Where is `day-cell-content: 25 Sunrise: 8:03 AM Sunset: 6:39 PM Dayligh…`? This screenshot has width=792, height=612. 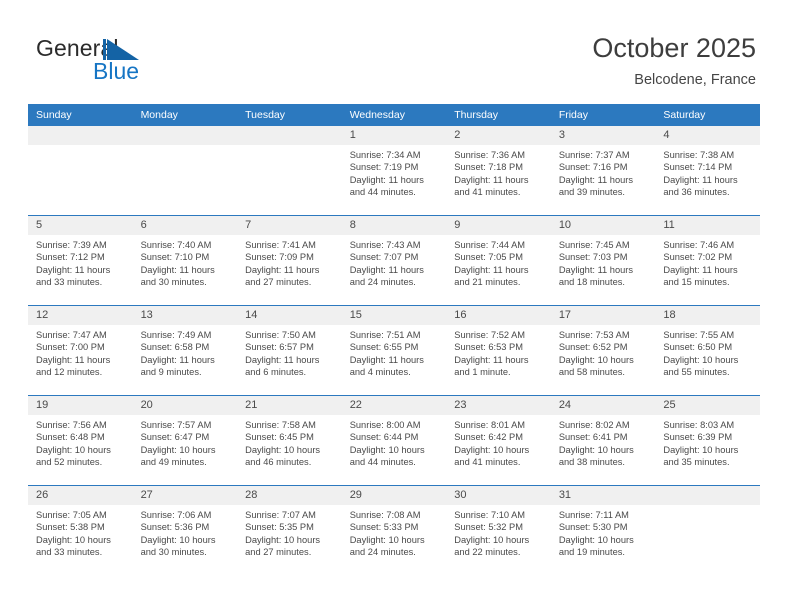 day-cell-content: 25 Sunrise: 8:03 AM Sunset: 6:39 PM Dayligh… is located at coordinates (707, 440).